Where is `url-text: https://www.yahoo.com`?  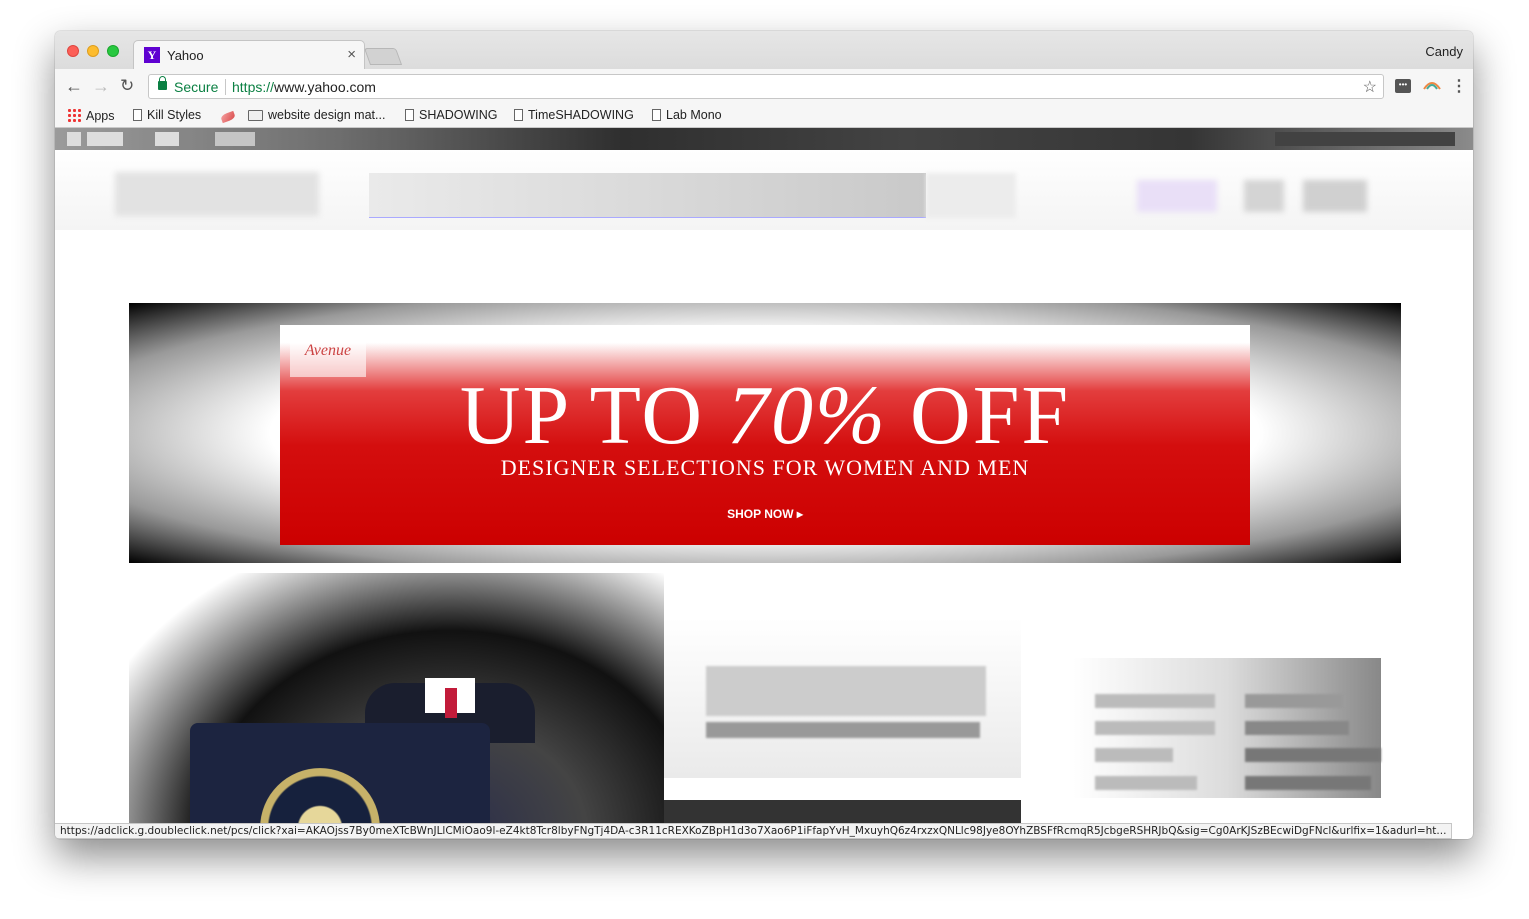
url-text: https://www.yahoo.com is located at coordinates (304, 87).